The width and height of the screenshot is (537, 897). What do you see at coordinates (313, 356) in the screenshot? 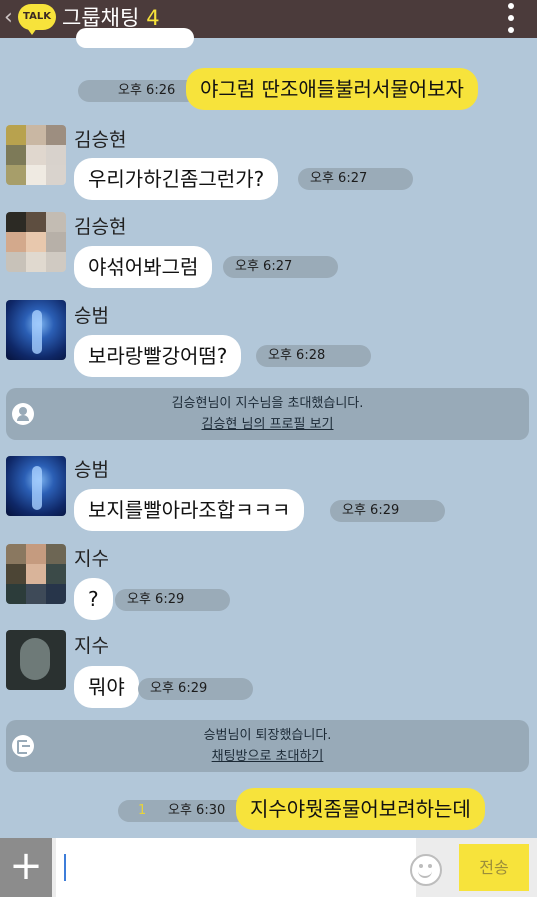
I see `message-time: 오후 6:28` at bounding box center [313, 356].